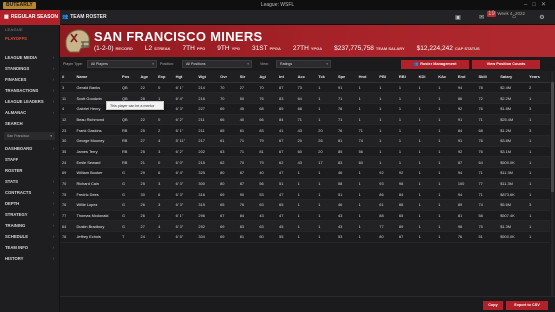 The width and height of the screenshot is (555, 312). Describe the element at coordinates (29, 38) in the screenshot. I see `sidebar-item-playoffs: PLAYOFFS` at that location.